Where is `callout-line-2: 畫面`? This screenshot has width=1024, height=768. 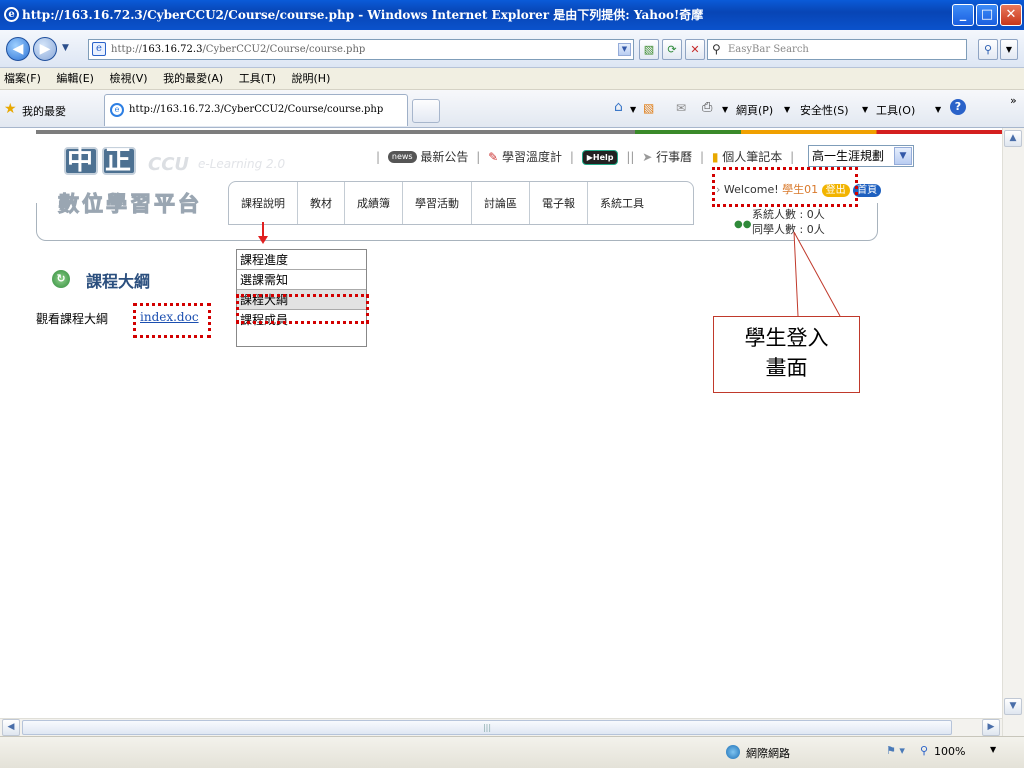 callout-line-2: 畫面 is located at coordinates (786, 368).